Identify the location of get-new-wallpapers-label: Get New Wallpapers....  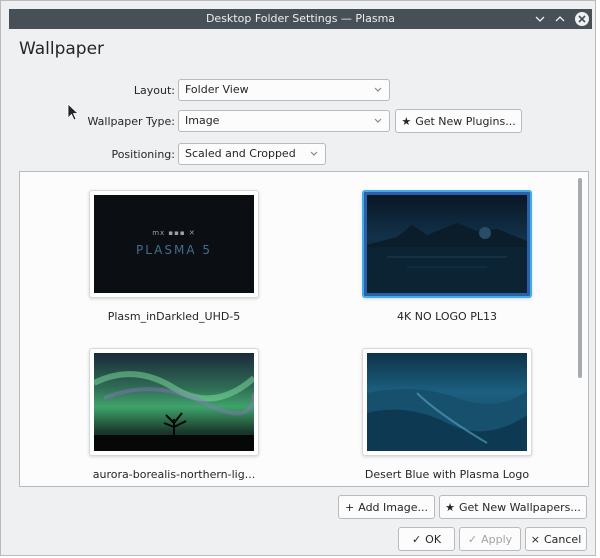
(520, 507).